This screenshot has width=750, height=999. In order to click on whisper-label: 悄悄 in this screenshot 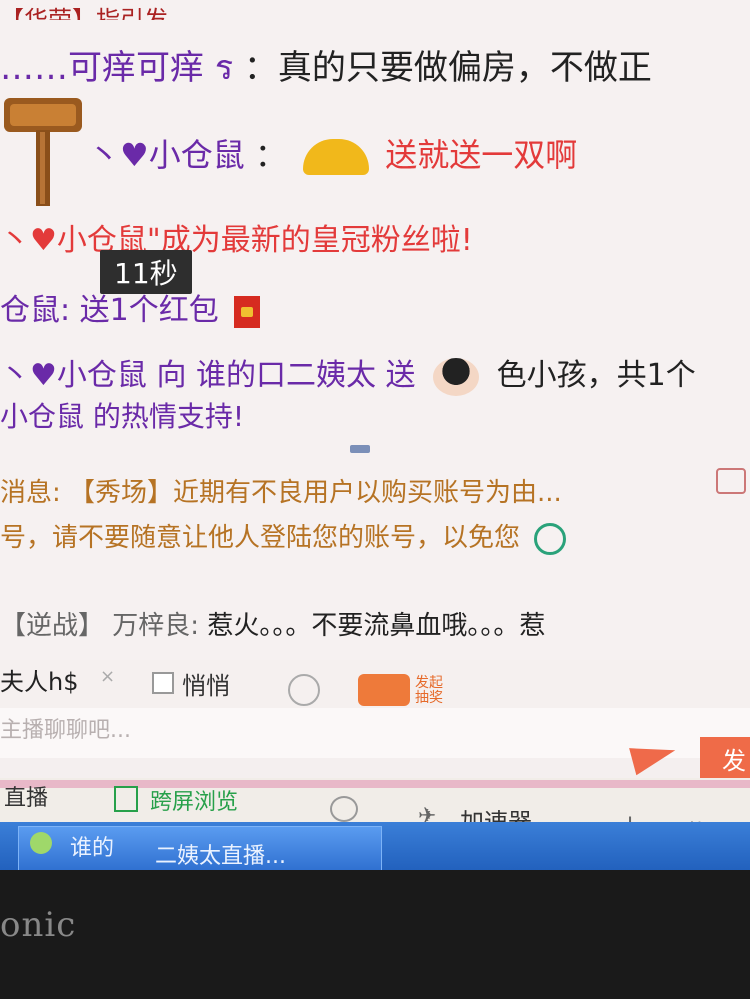, I will do `click(206, 683)`.